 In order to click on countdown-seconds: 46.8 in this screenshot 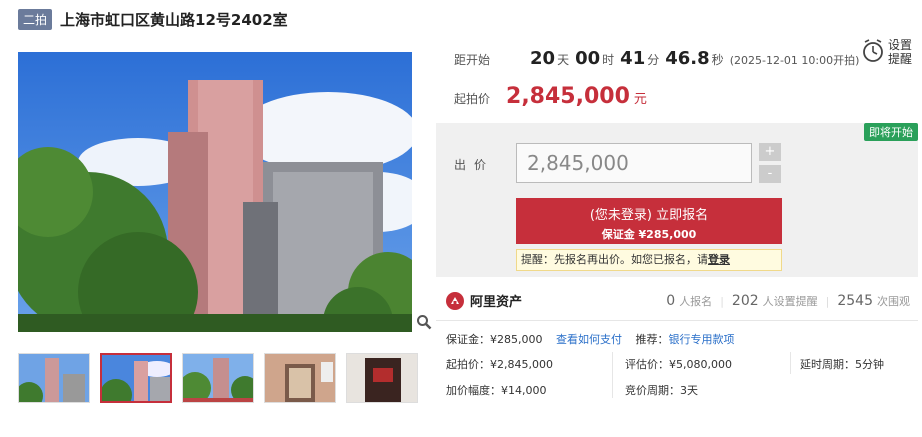, I will do `click(687, 58)`.